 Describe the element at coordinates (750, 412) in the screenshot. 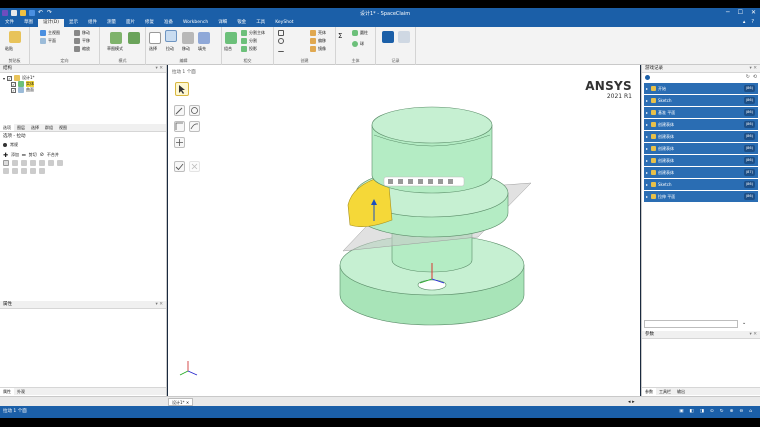

I see `status-icon: ⌂` at that location.